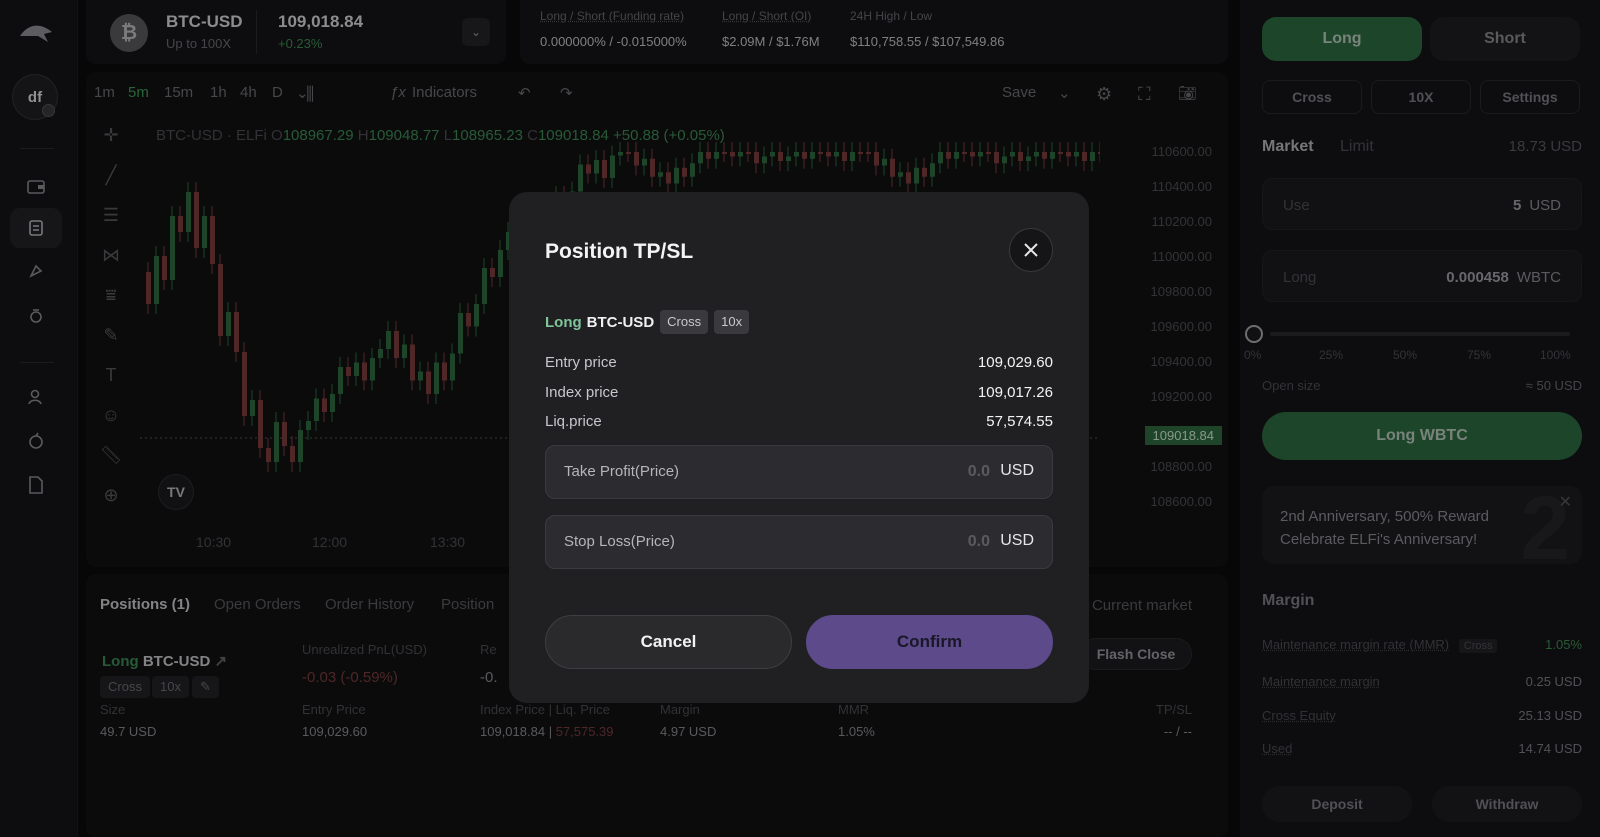 The height and width of the screenshot is (837, 1600). I want to click on liq-price-row: Liq.price 57,574.55, so click(799, 421).